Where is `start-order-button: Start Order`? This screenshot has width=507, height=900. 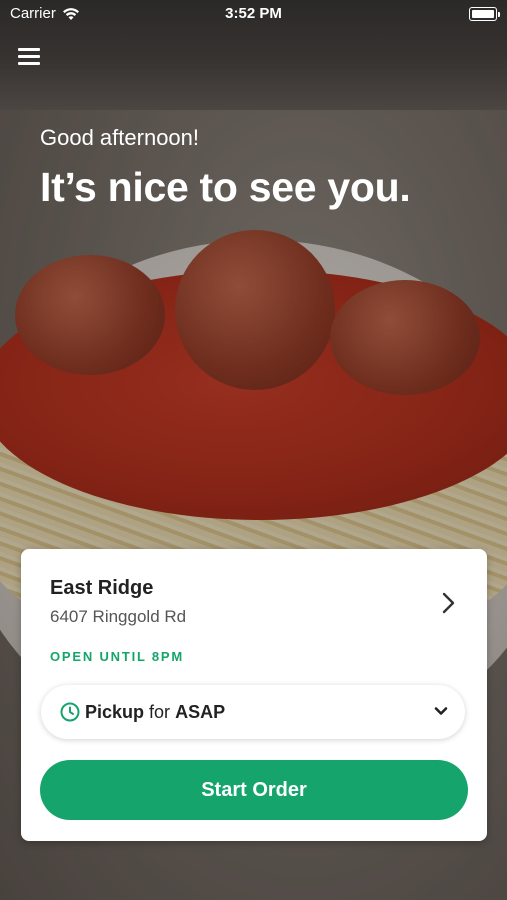 start-order-button: Start Order is located at coordinates (254, 790).